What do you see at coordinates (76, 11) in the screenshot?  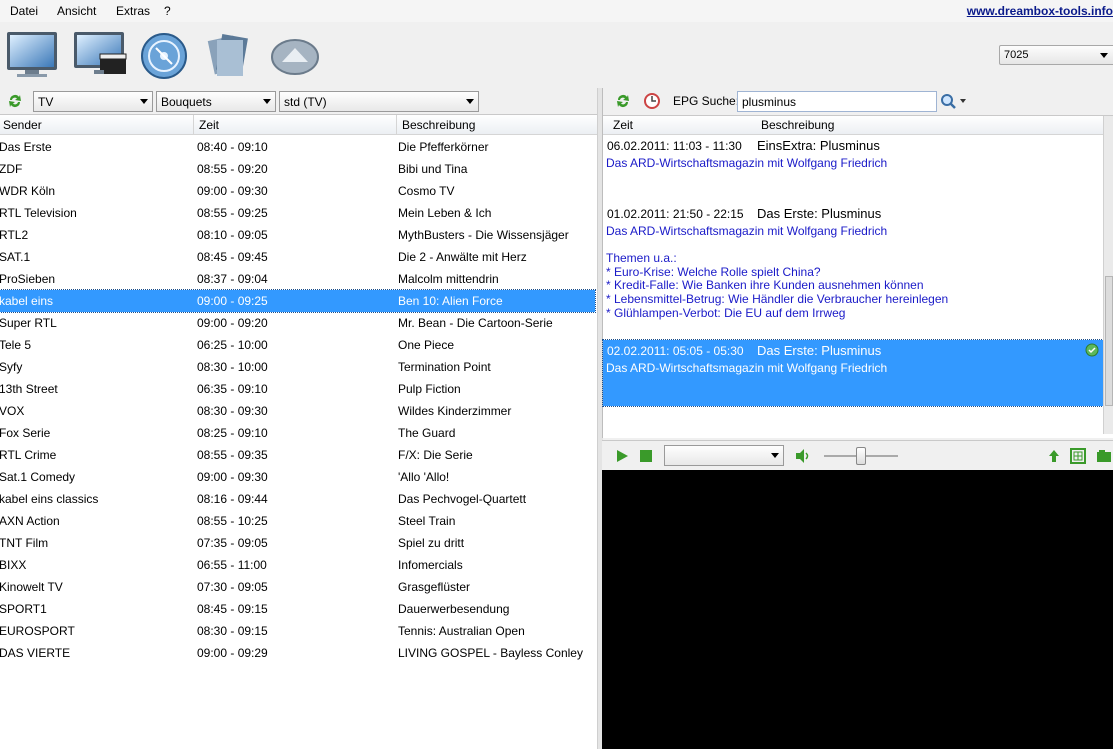 I see `menu-ansicht: Ansicht` at bounding box center [76, 11].